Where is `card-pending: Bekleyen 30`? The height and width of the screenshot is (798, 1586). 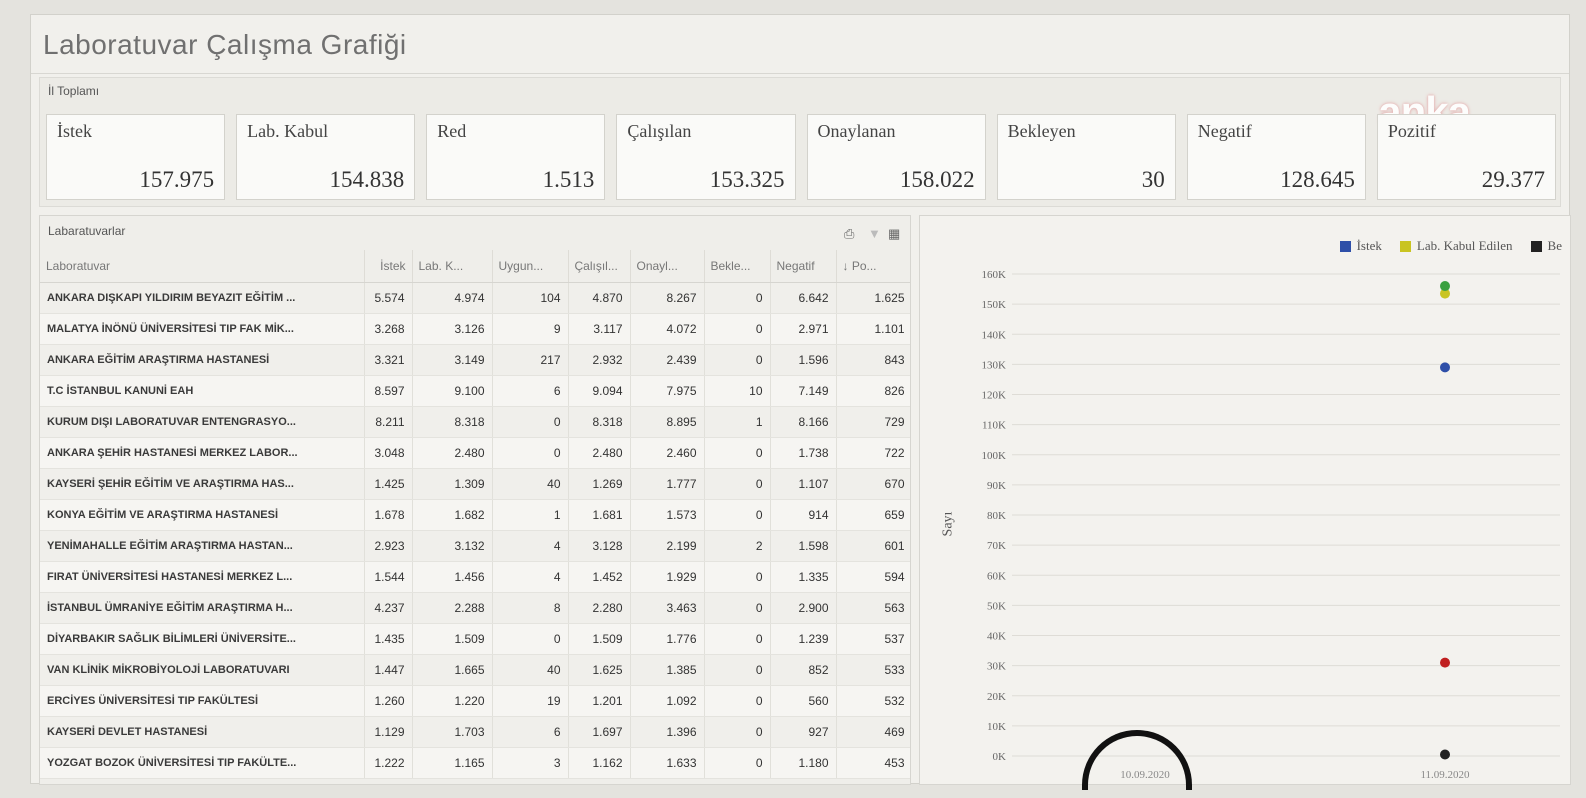
card-pending: Bekleyen 30 is located at coordinates (1086, 157).